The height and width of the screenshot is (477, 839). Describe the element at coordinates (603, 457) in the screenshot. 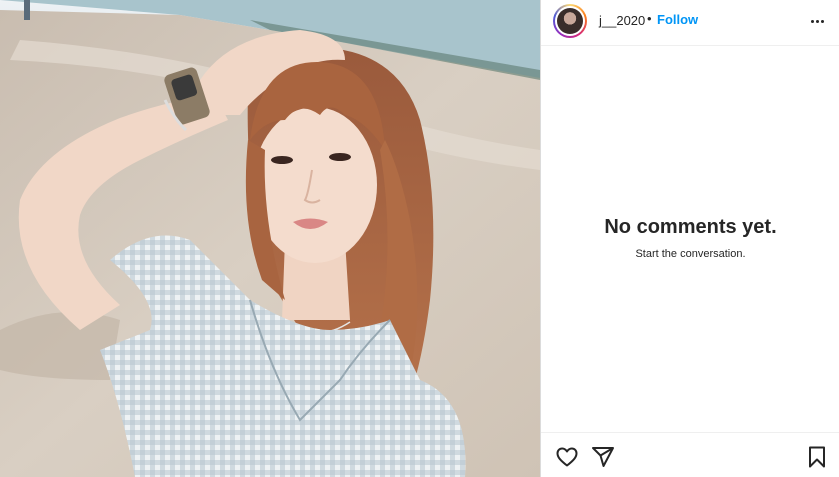

I see `send-icon` at that location.